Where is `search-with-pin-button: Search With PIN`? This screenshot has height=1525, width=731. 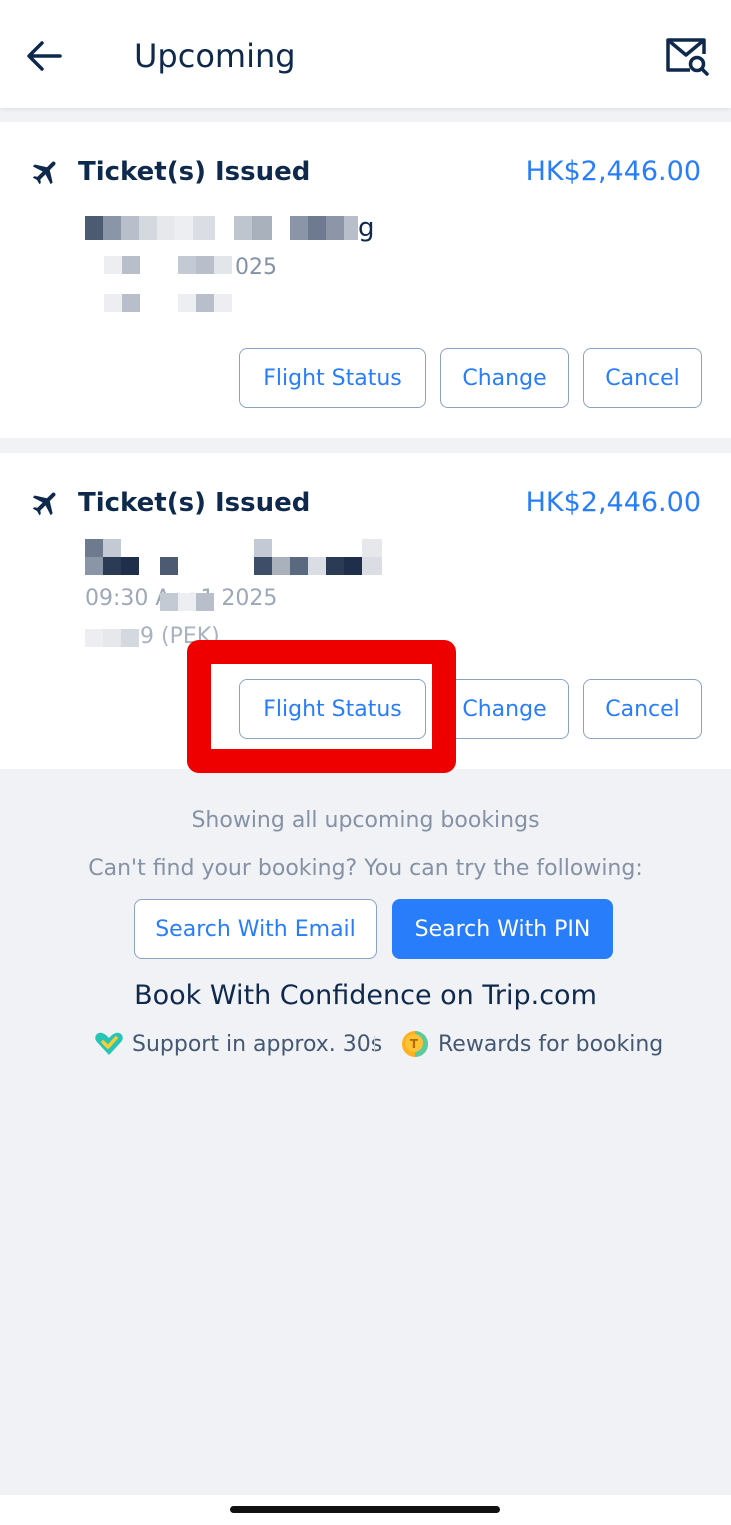
search-with-pin-button: Search With PIN is located at coordinates (502, 929).